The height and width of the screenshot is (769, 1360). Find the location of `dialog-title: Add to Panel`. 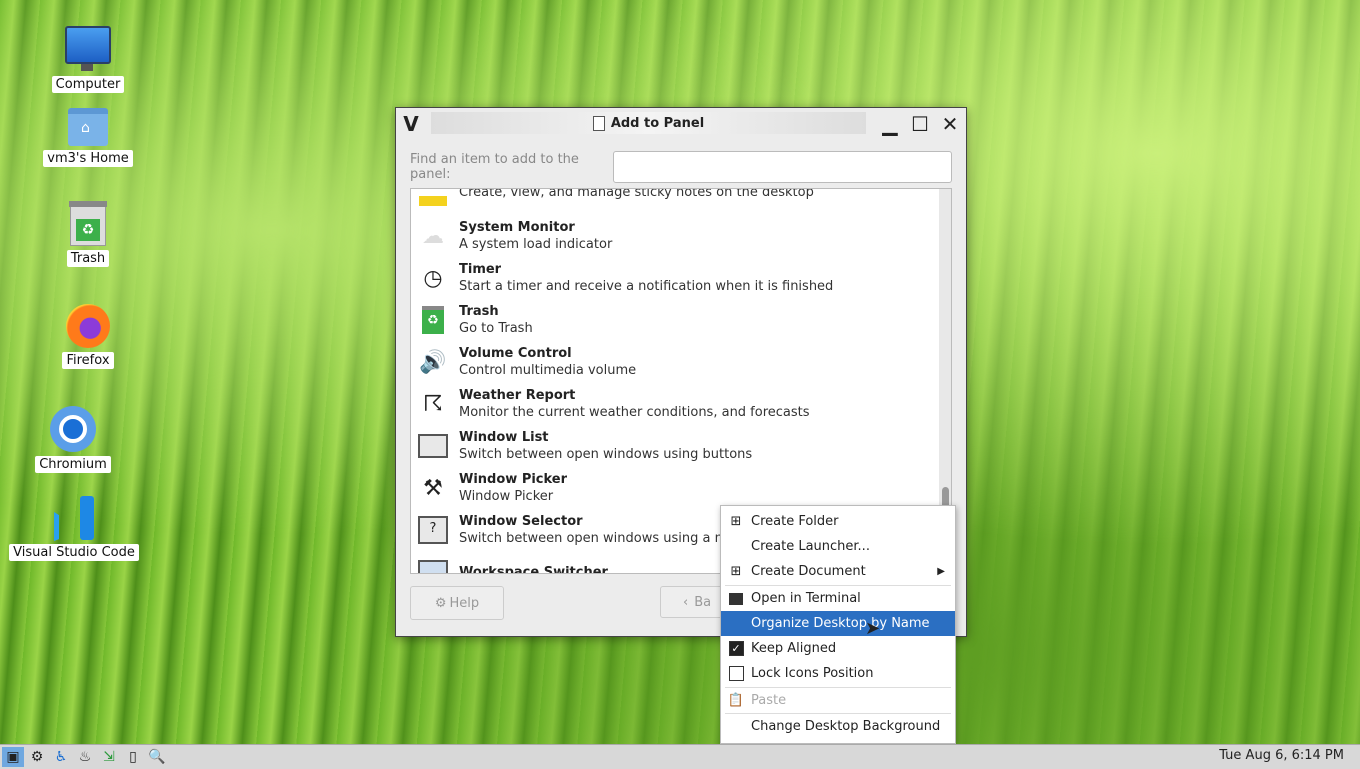

dialog-title: Add to Panel is located at coordinates (657, 123).